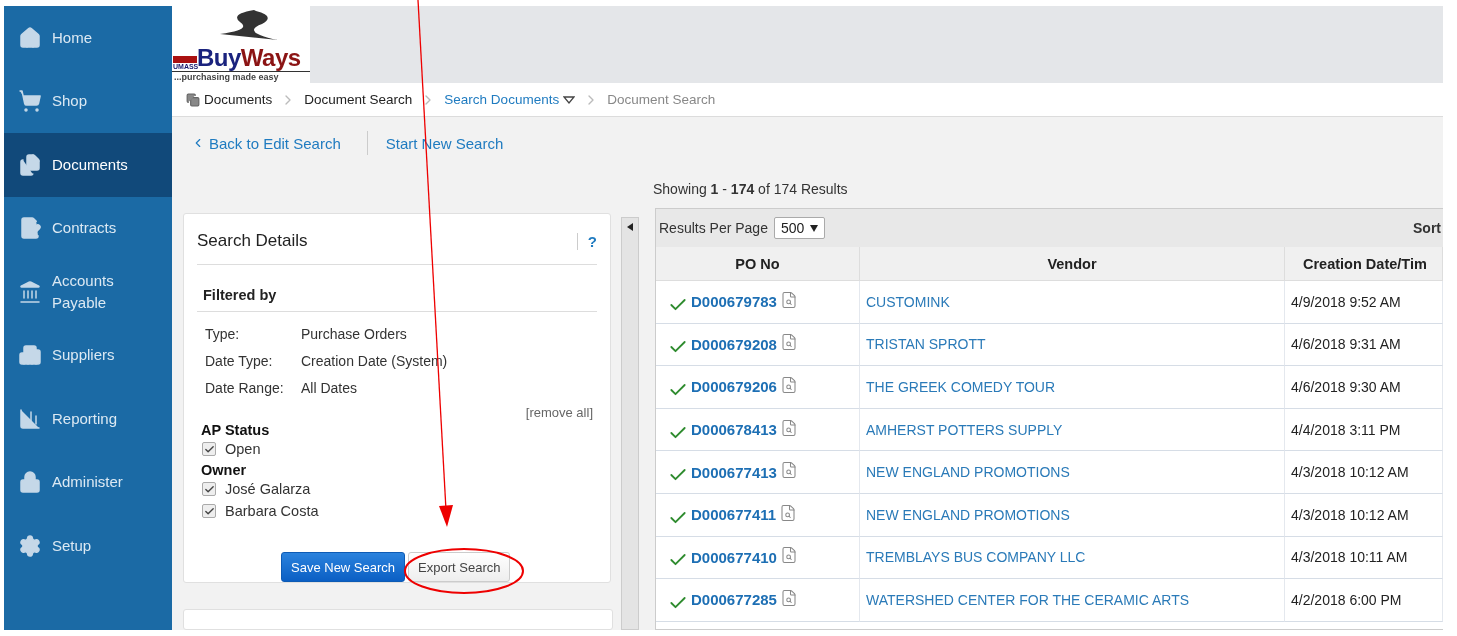  Describe the element at coordinates (459, 567) in the screenshot. I see `export-search-button: Export Search` at that location.